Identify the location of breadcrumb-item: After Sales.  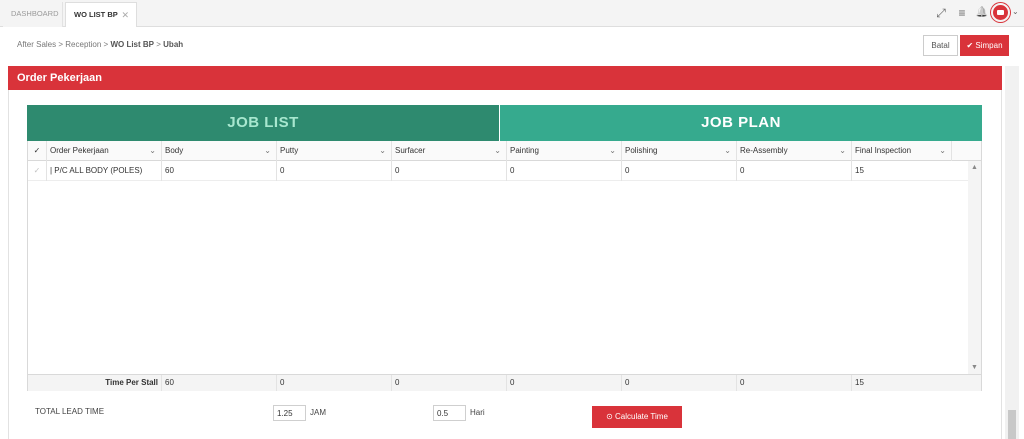
(36, 44).